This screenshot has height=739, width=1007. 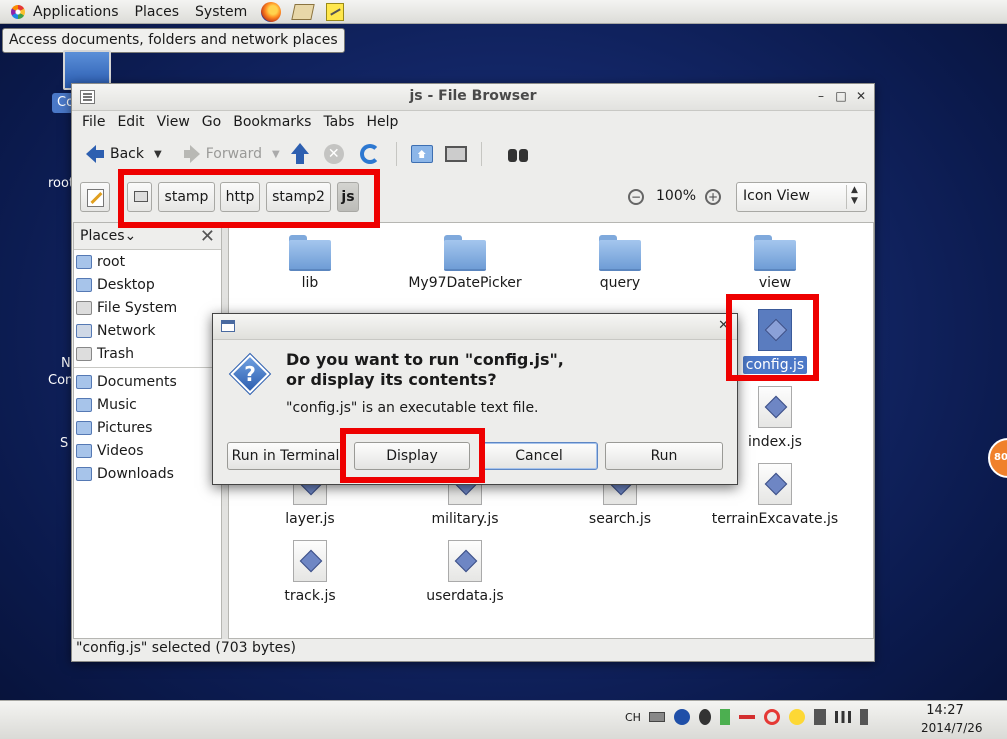 I want to click on sidebar-item-network: Network, so click(x=147, y=330).